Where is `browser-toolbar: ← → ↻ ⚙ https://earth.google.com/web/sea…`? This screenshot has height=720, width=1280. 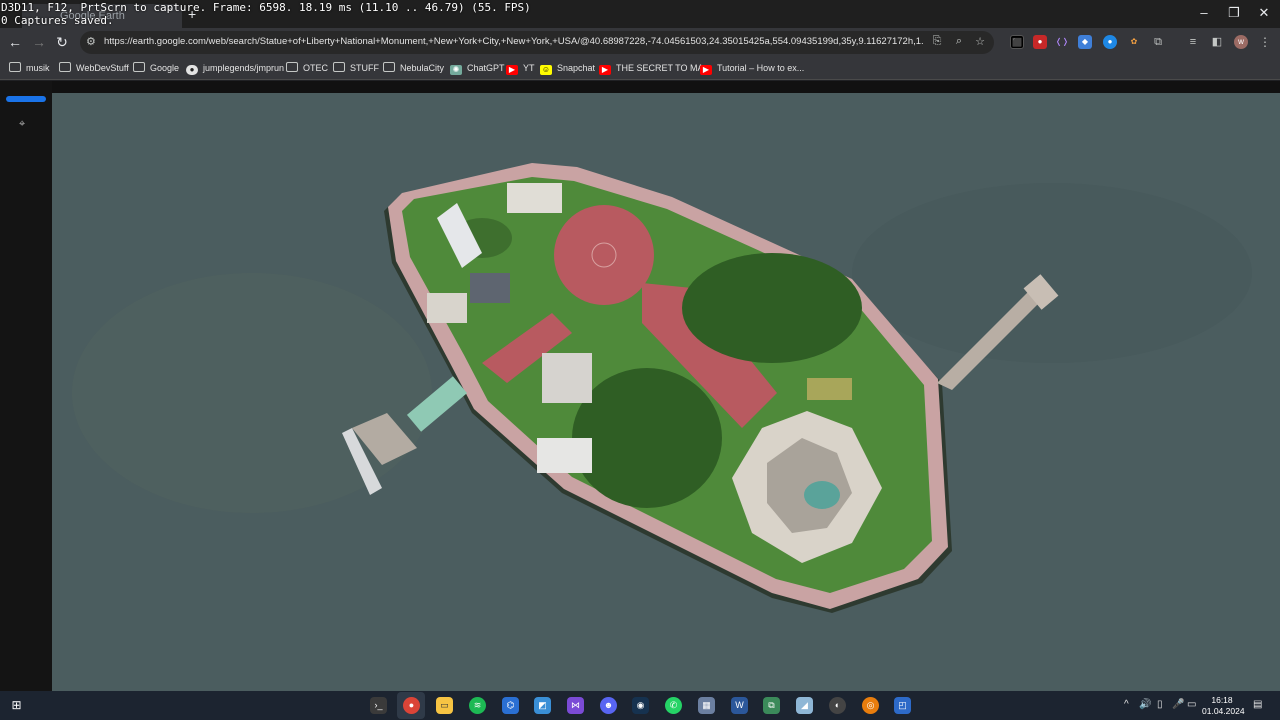
browser-toolbar: ← → ↻ ⚙ https://earth.google.com/web/sea… is located at coordinates (640, 42).